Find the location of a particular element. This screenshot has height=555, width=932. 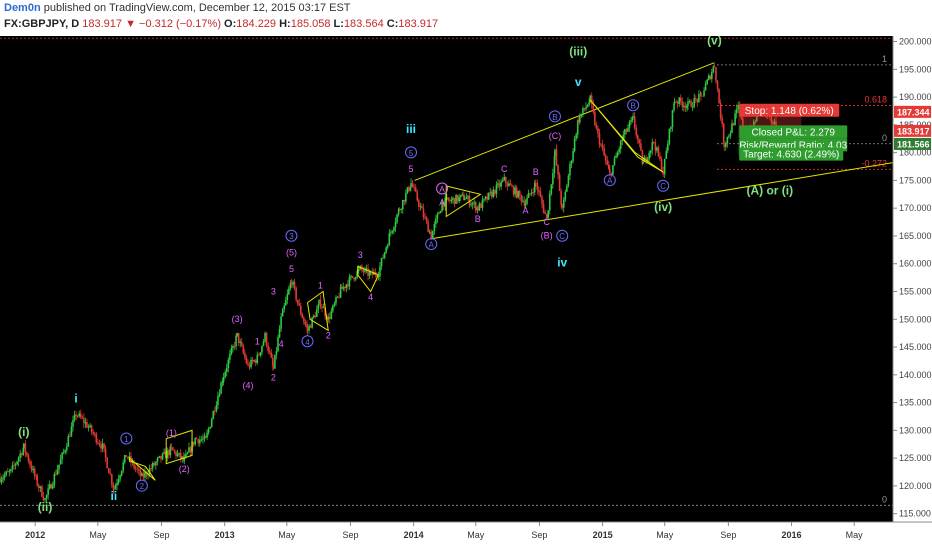

symbol-name: FX:GBPJPY, D is located at coordinates (41, 24).